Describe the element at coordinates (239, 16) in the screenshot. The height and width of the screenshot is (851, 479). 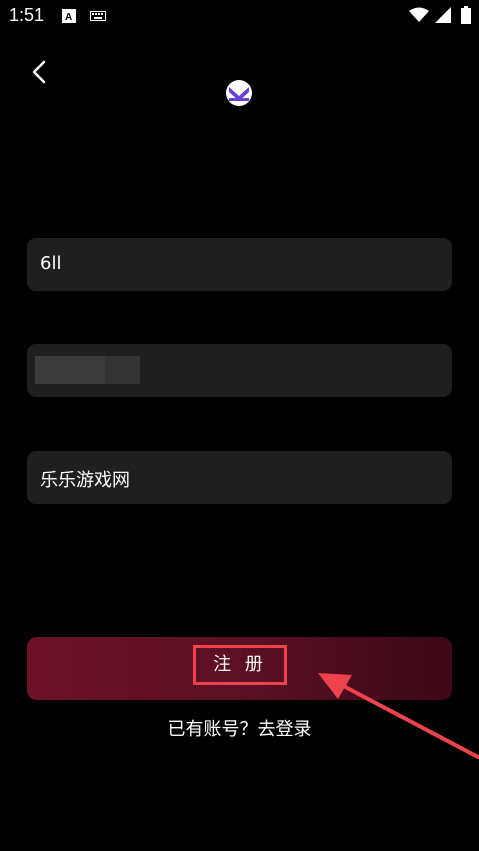
I see `status-bar: 1:51 A` at that location.